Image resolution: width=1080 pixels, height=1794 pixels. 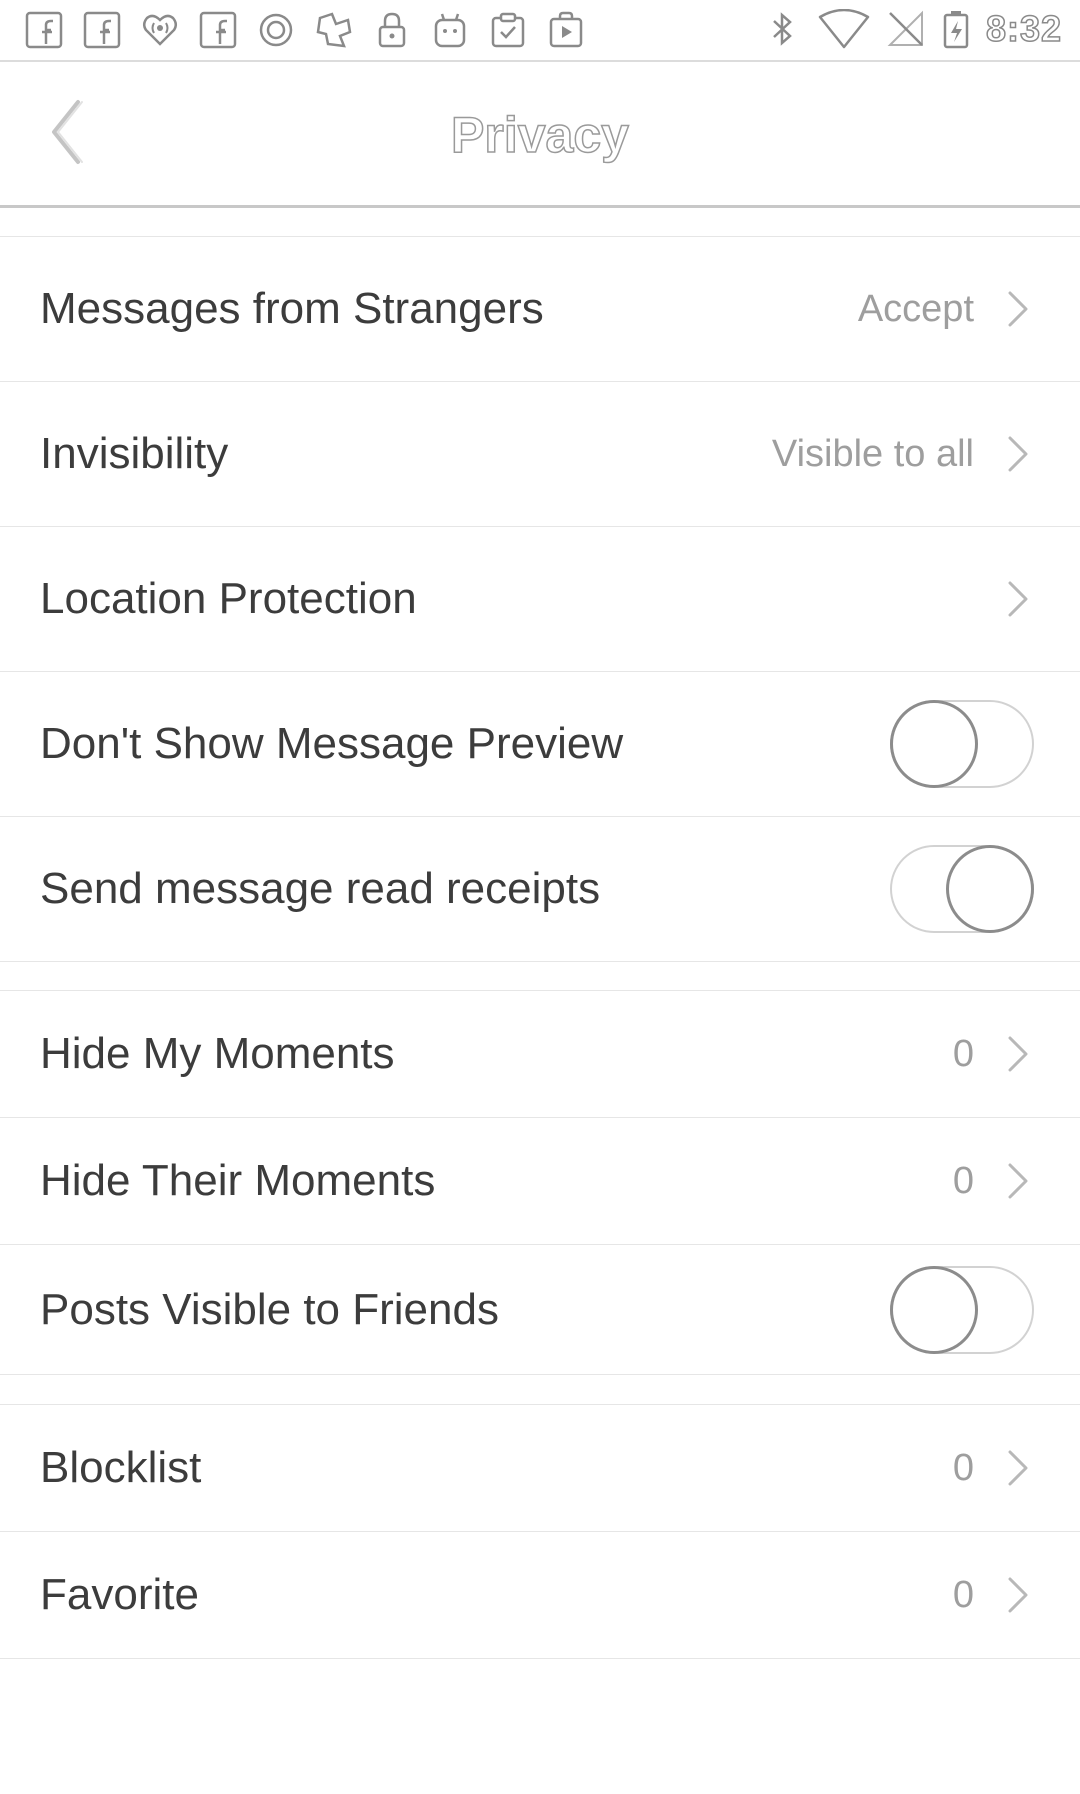 I want to click on system-status-icons: 8:32, so click(x=912, y=28).